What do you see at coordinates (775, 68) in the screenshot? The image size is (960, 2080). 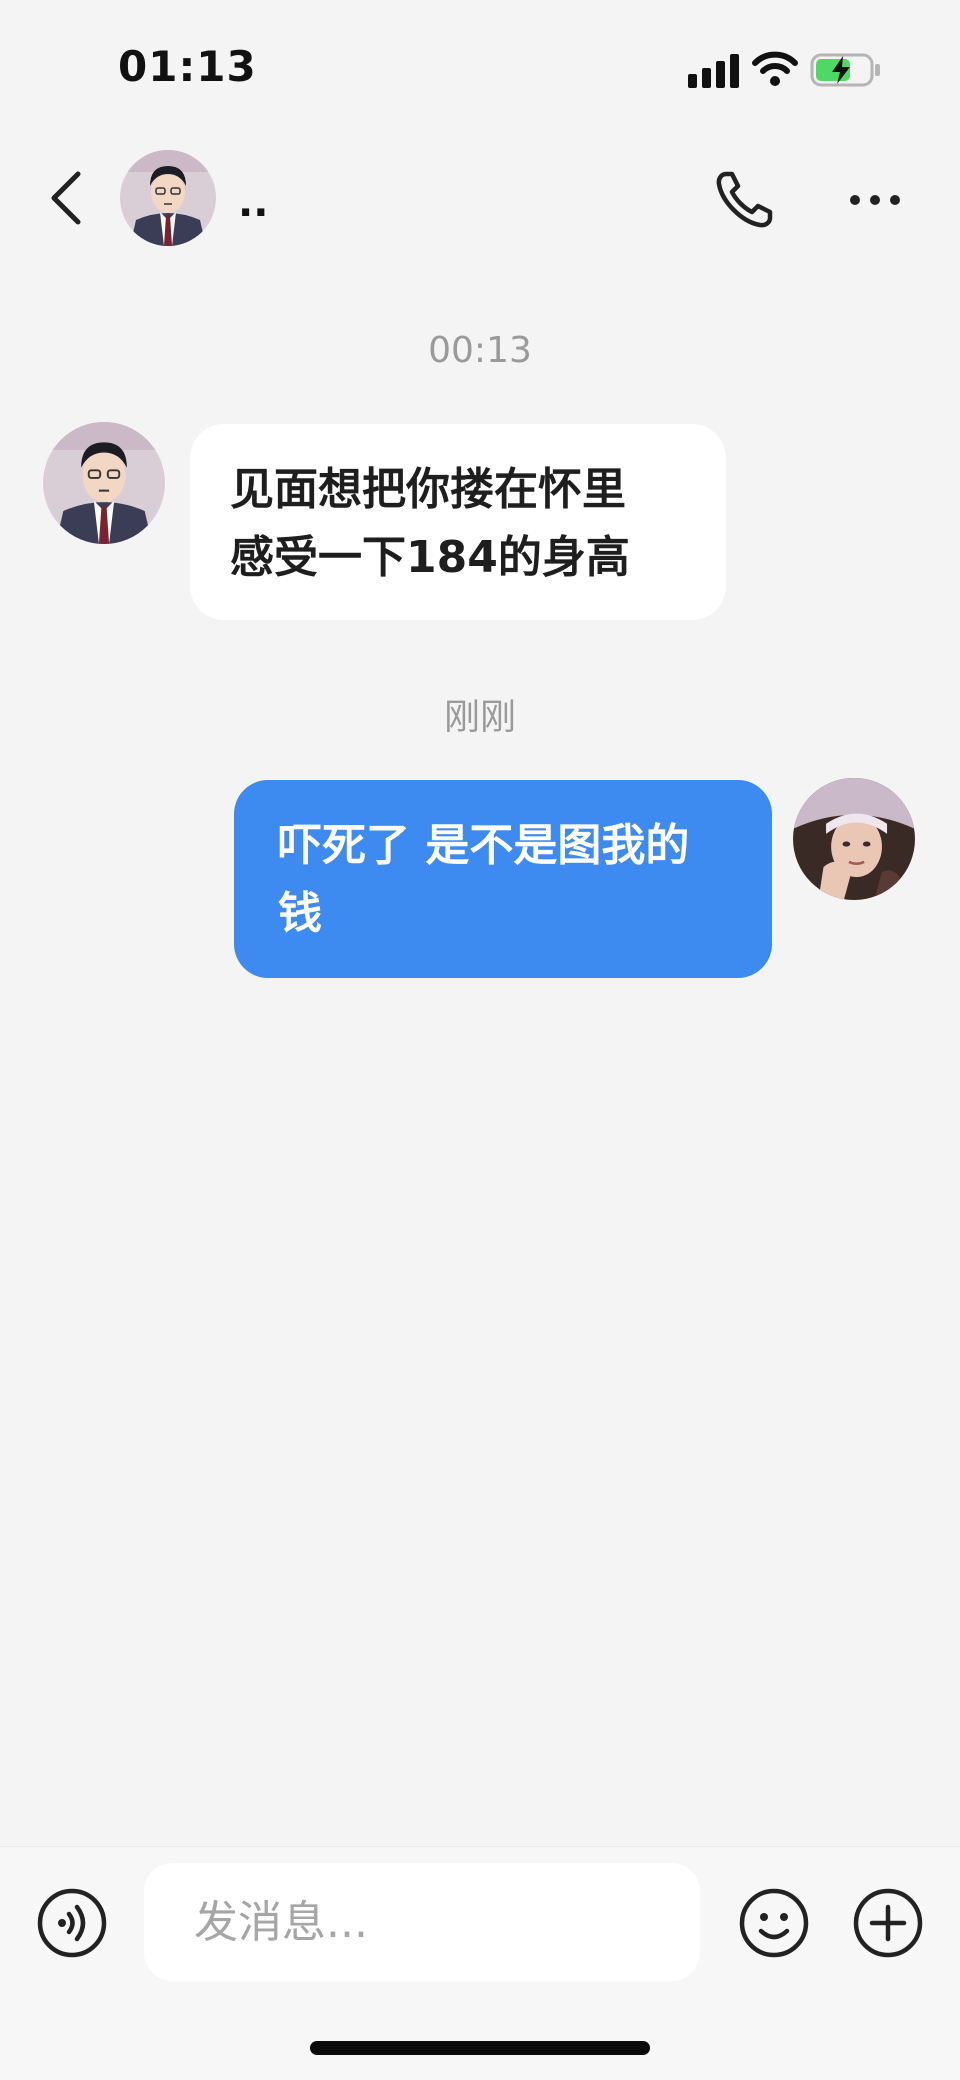 I see `wifi-icon` at bounding box center [775, 68].